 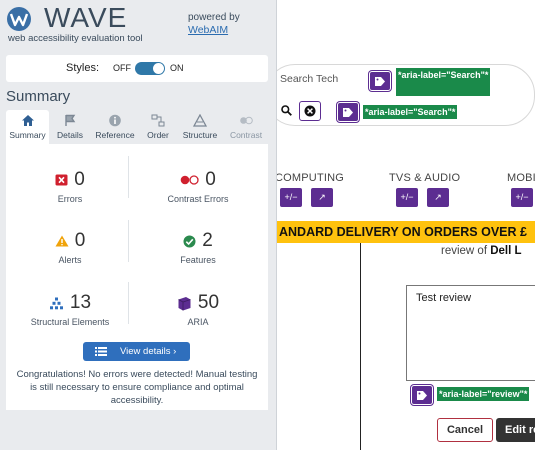 I want to click on tab-reference: Reference, so click(x=115, y=127).